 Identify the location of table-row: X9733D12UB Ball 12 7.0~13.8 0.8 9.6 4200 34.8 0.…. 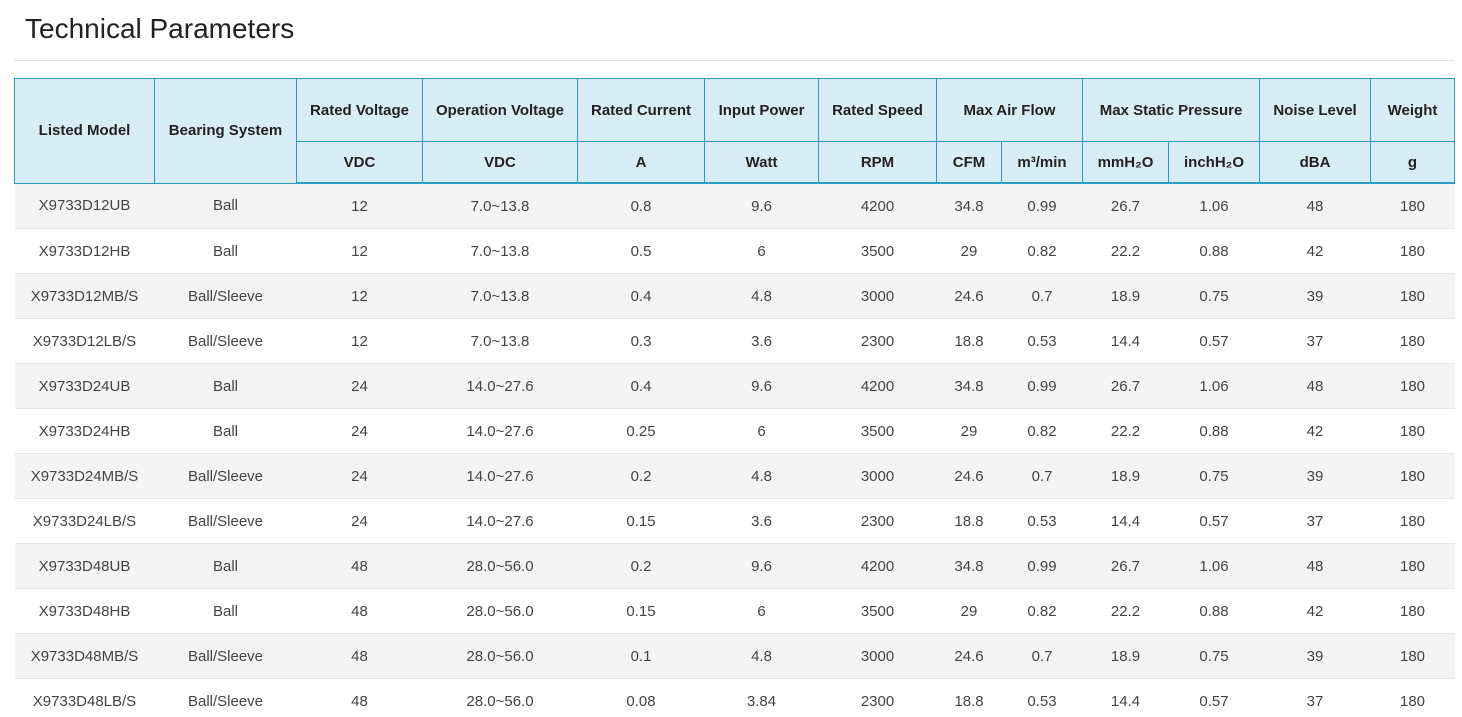
(734, 206).